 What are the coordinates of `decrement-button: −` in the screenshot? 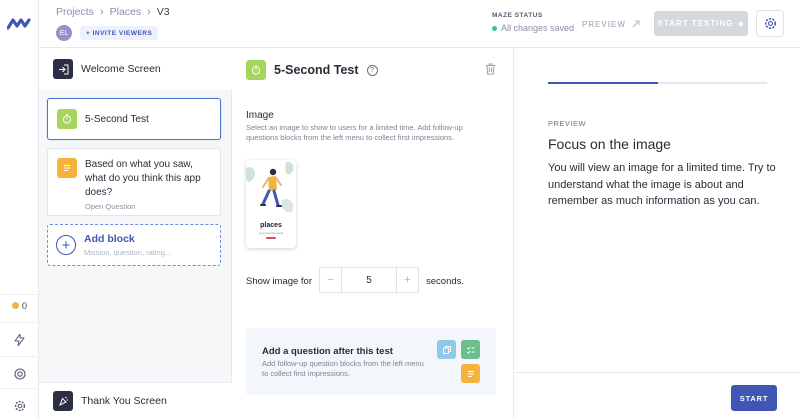 It's located at (330, 280).